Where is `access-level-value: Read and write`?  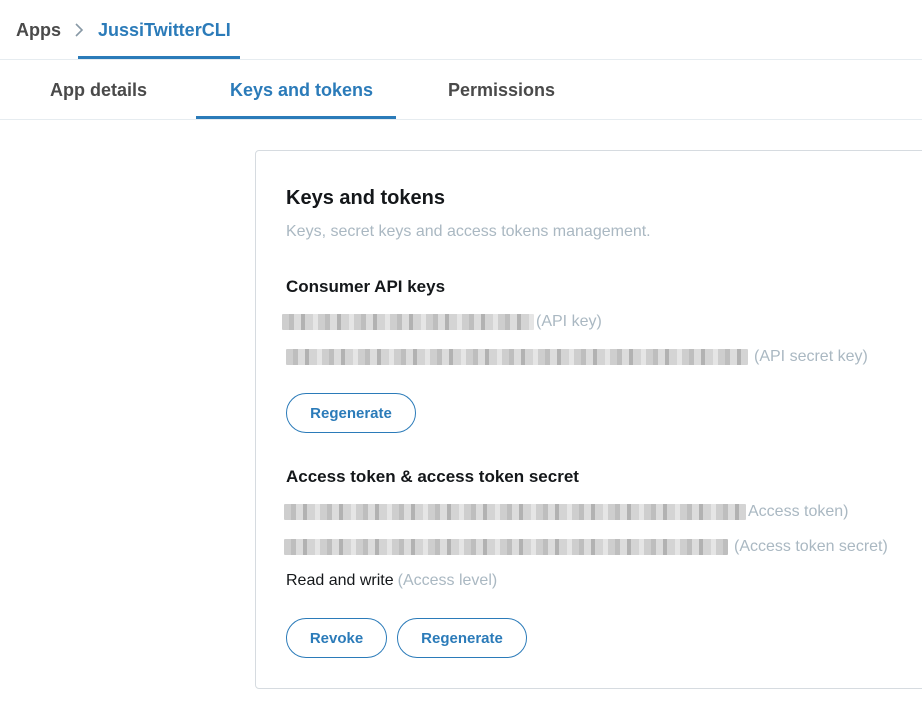
access-level-value: Read and write is located at coordinates (340, 580).